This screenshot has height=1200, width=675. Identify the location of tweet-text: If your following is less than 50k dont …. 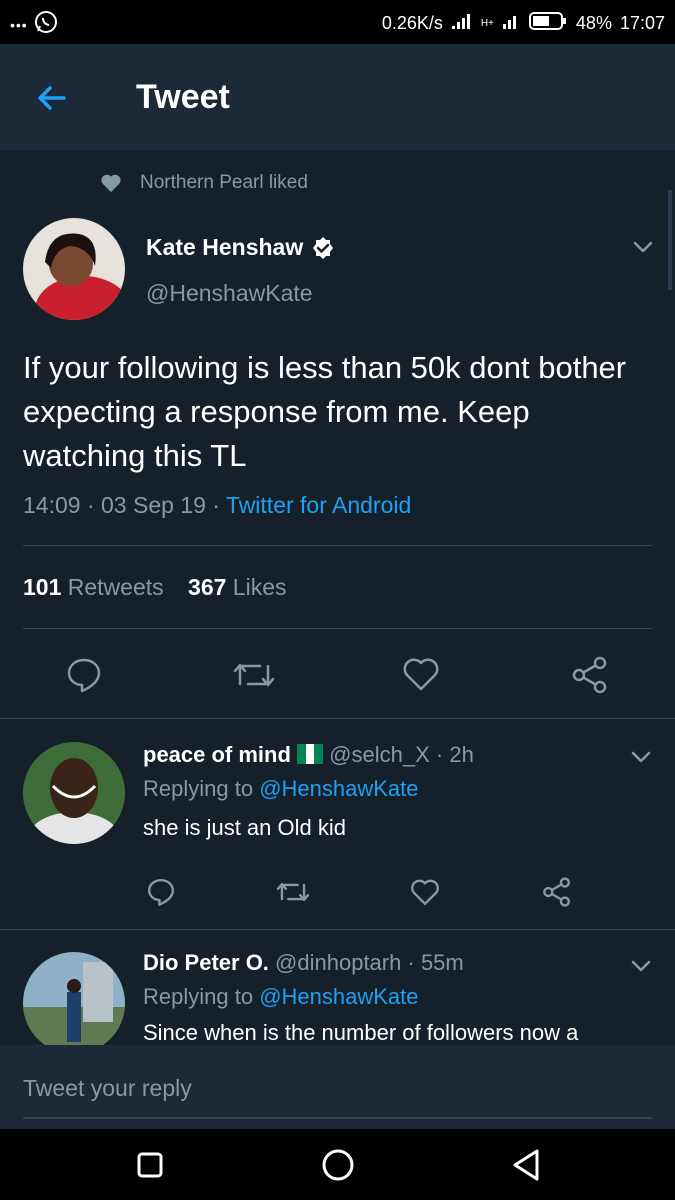
(325, 411).